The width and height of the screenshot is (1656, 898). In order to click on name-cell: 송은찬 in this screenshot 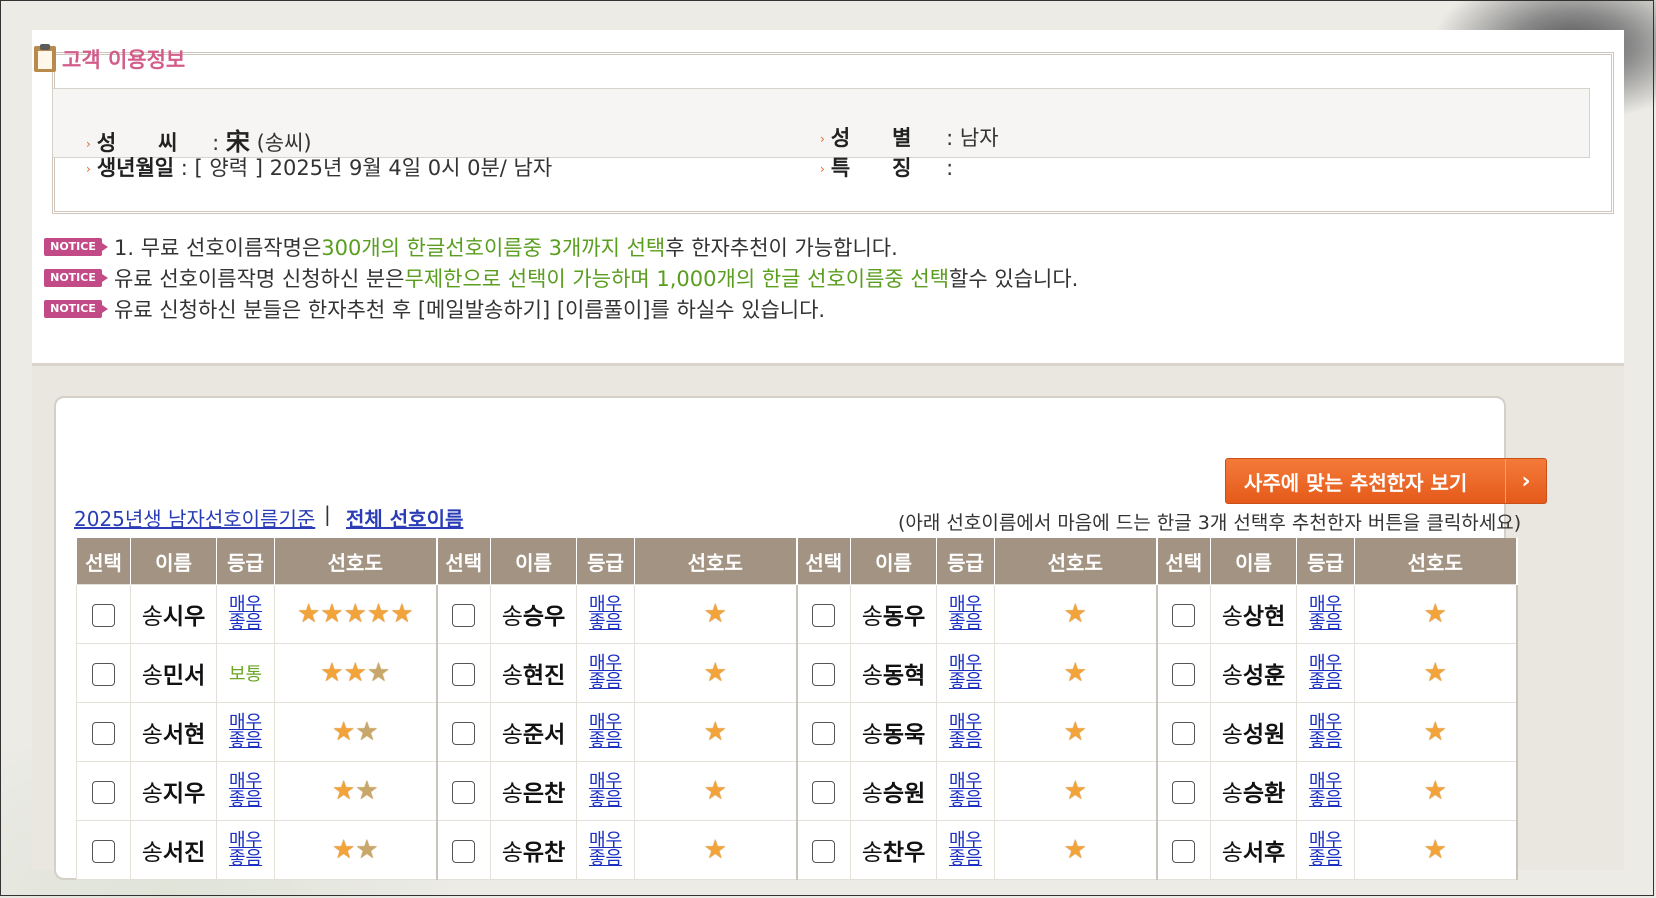, I will do `click(533, 791)`.